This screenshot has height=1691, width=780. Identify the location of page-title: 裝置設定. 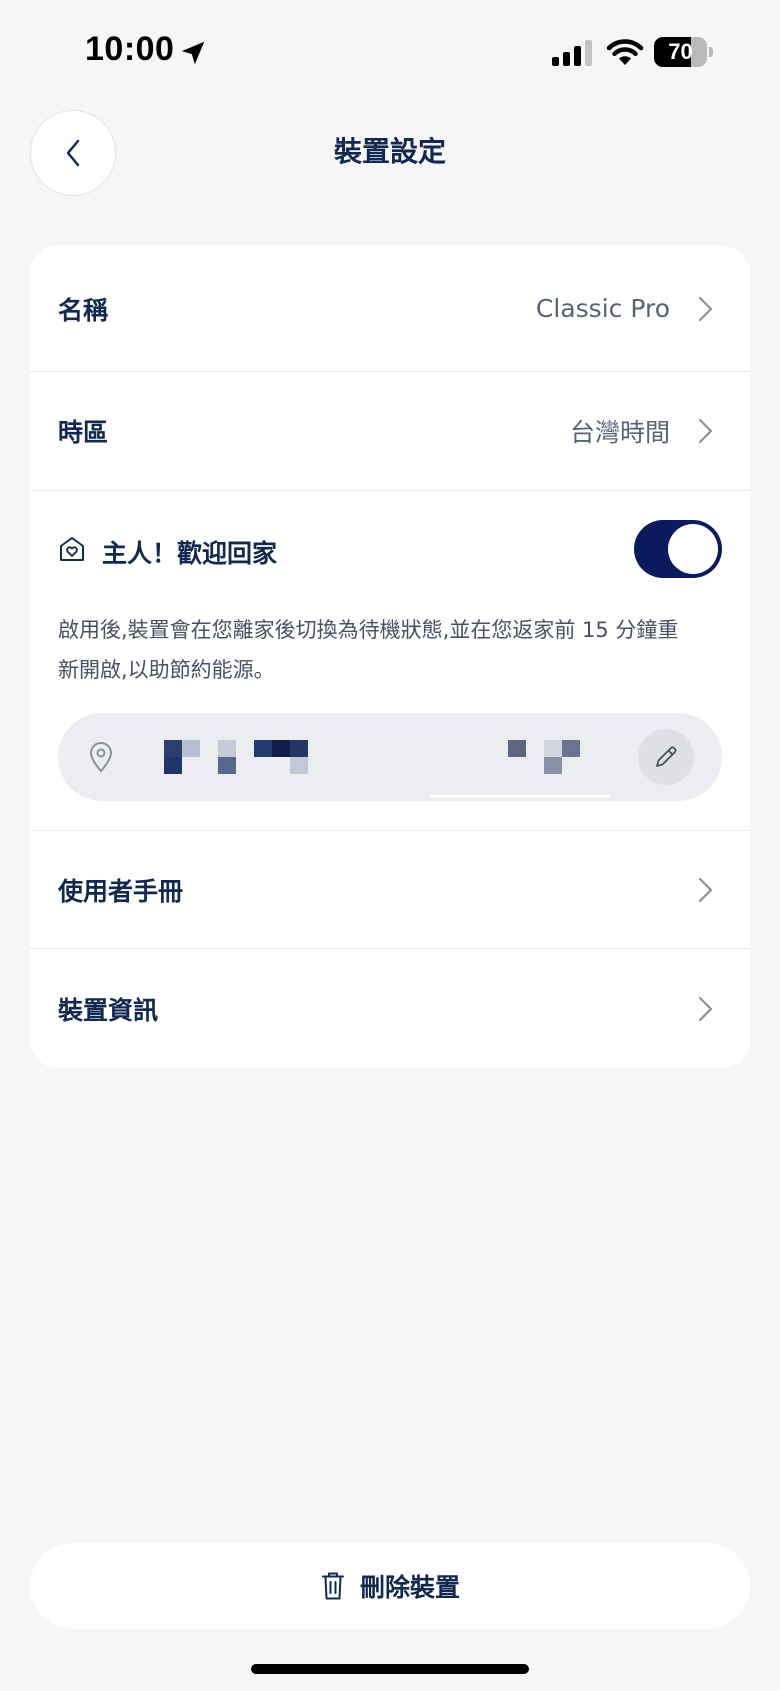
(389, 151).